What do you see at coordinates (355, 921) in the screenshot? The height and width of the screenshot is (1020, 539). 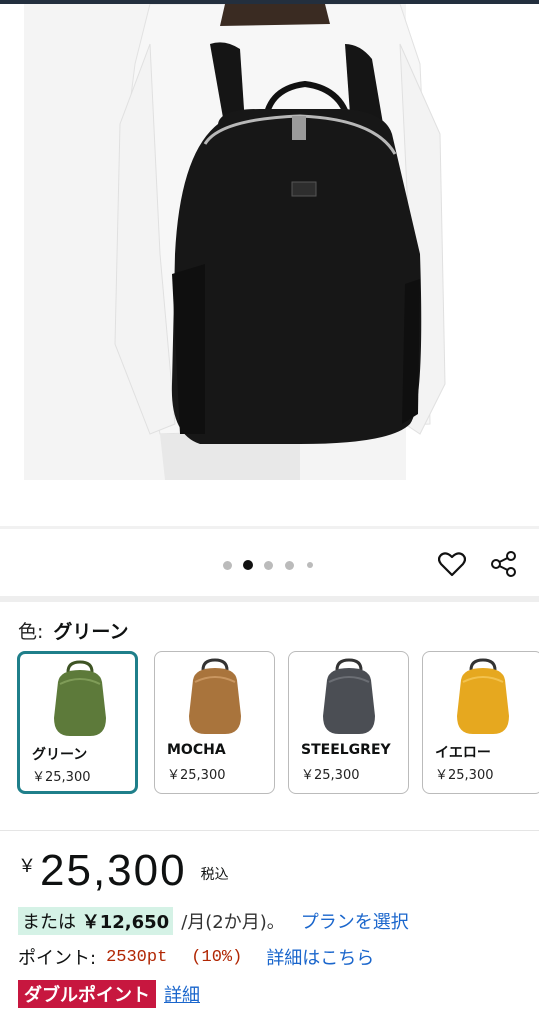 I see `select-plan-link: プランを選択` at bounding box center [355, 921].